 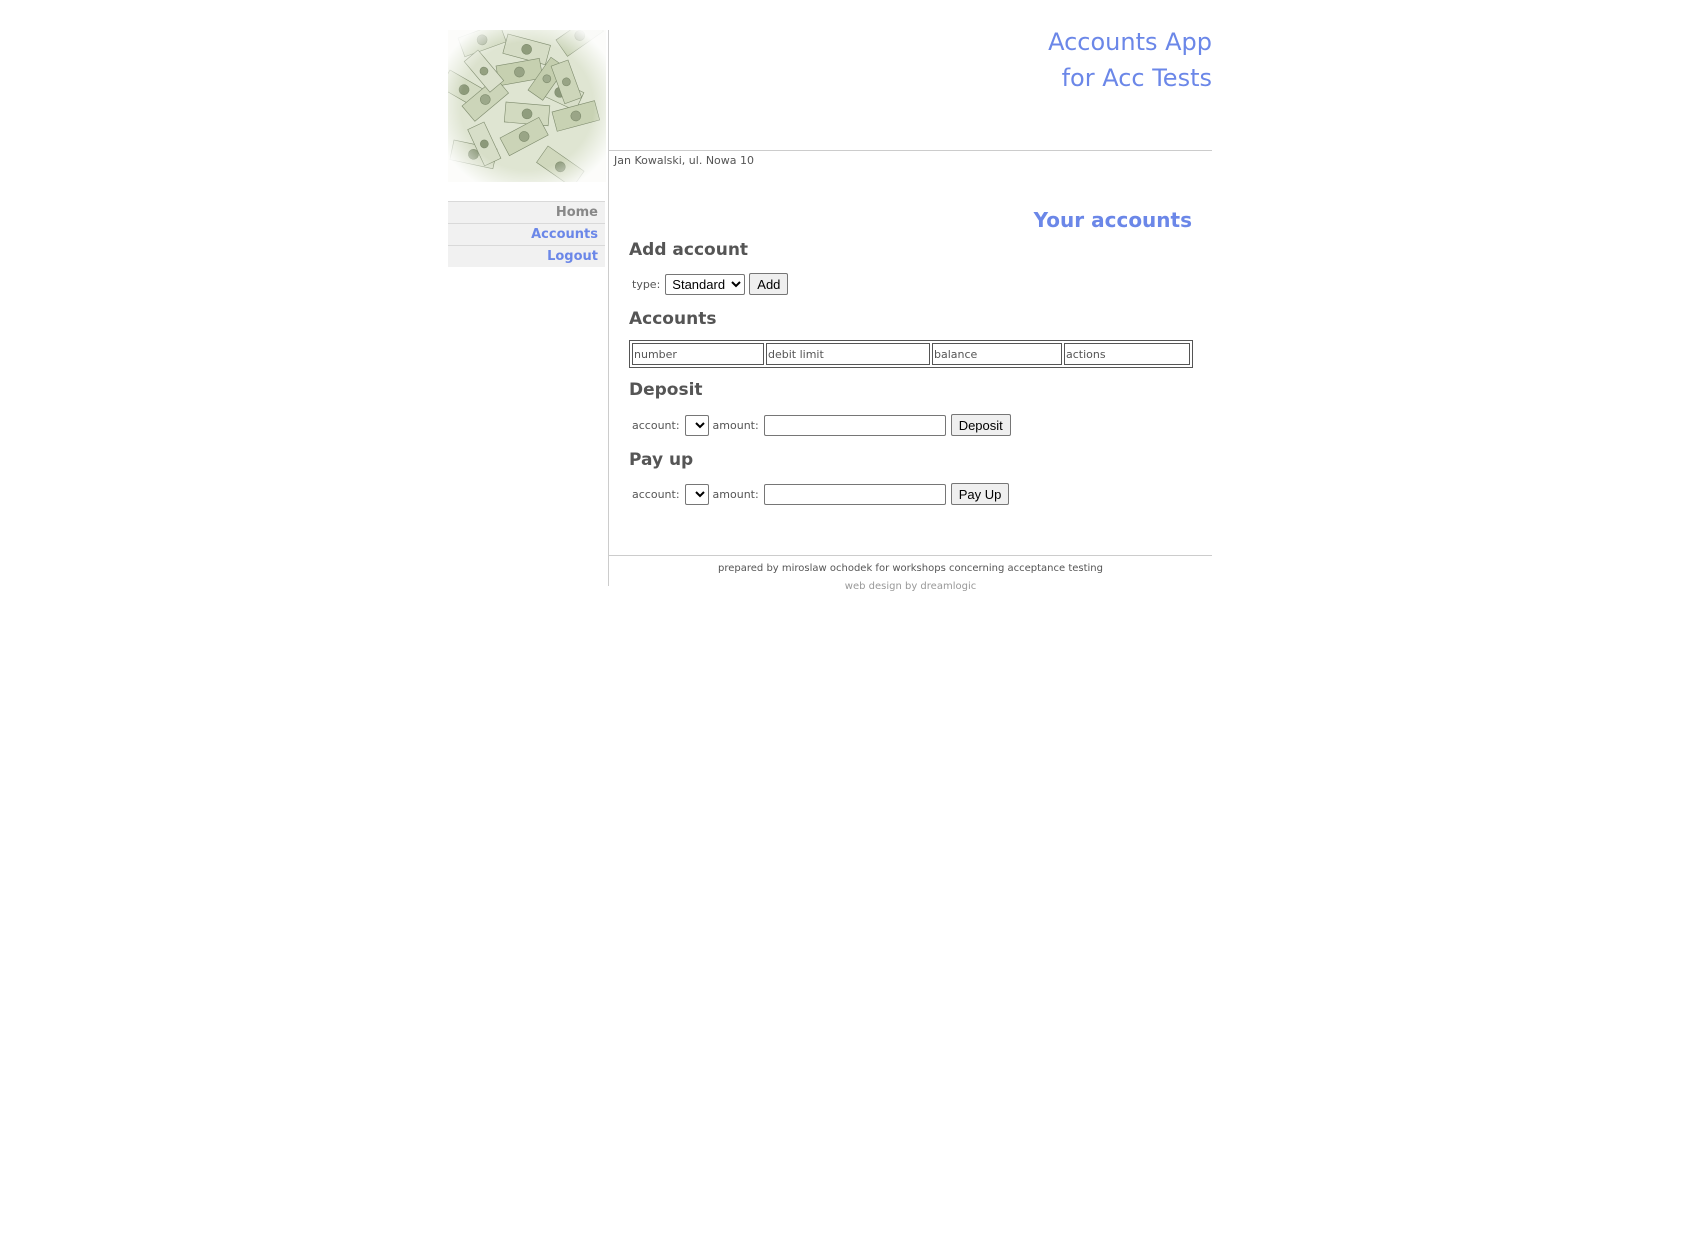 I want to click on payup-form: account: amount: Pay Up, so click(x=910, y=494).